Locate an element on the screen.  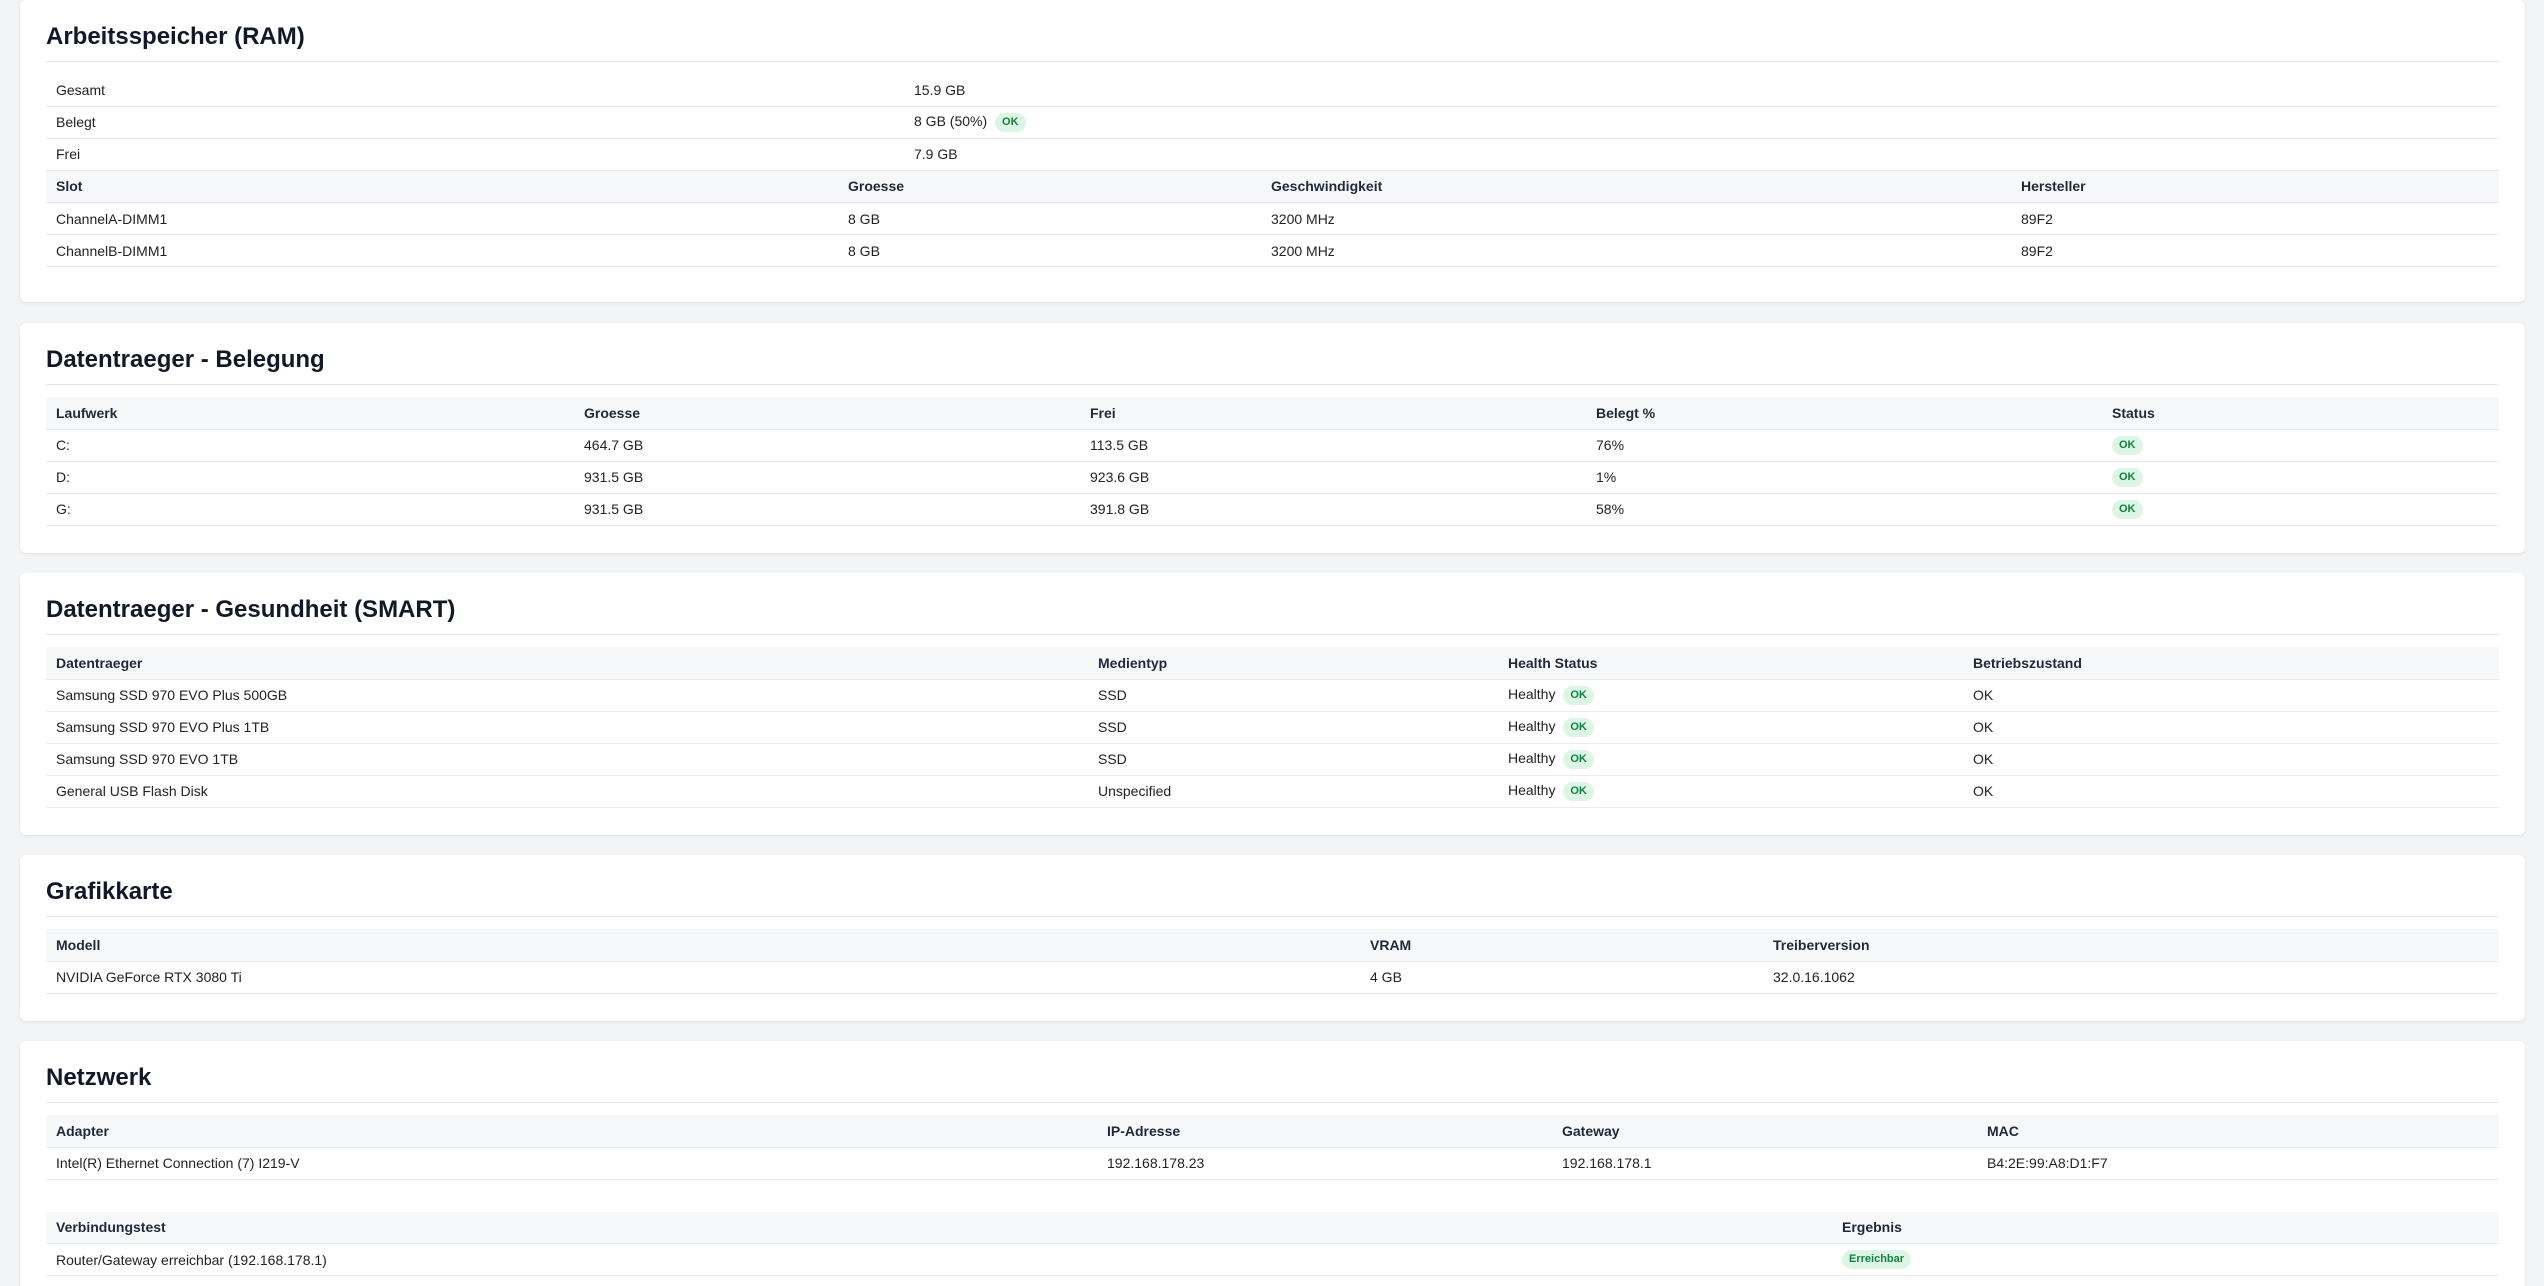
mac-cell: B4:2E:99:A8:D1:F7 is located at coordinates (2238, 1163).